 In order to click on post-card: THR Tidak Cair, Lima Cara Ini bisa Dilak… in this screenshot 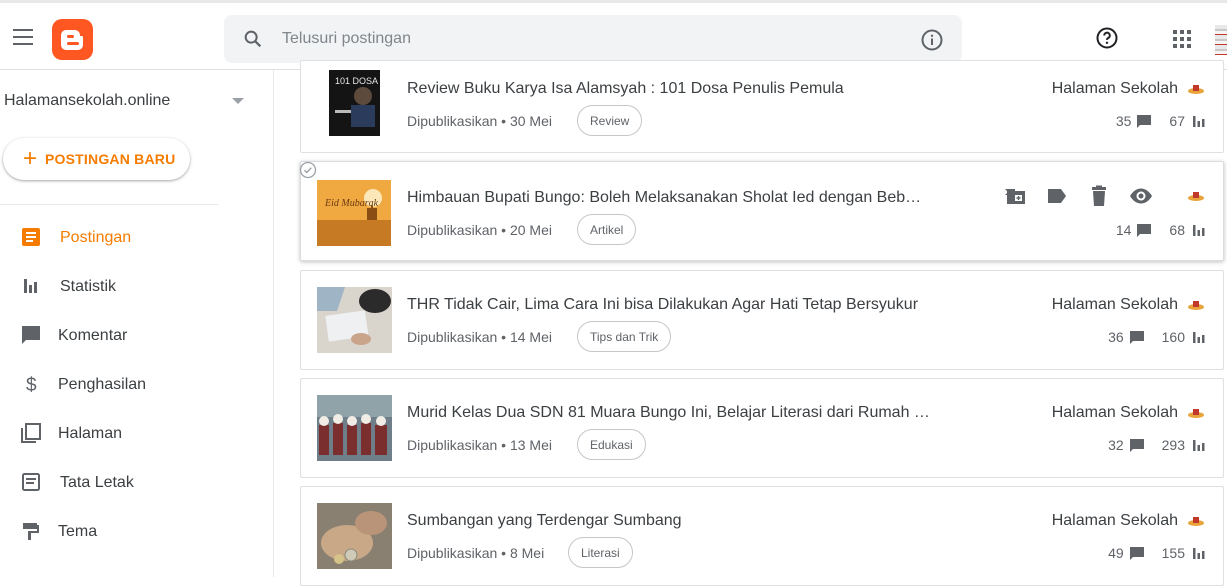, I will do `click(762, 320)`.